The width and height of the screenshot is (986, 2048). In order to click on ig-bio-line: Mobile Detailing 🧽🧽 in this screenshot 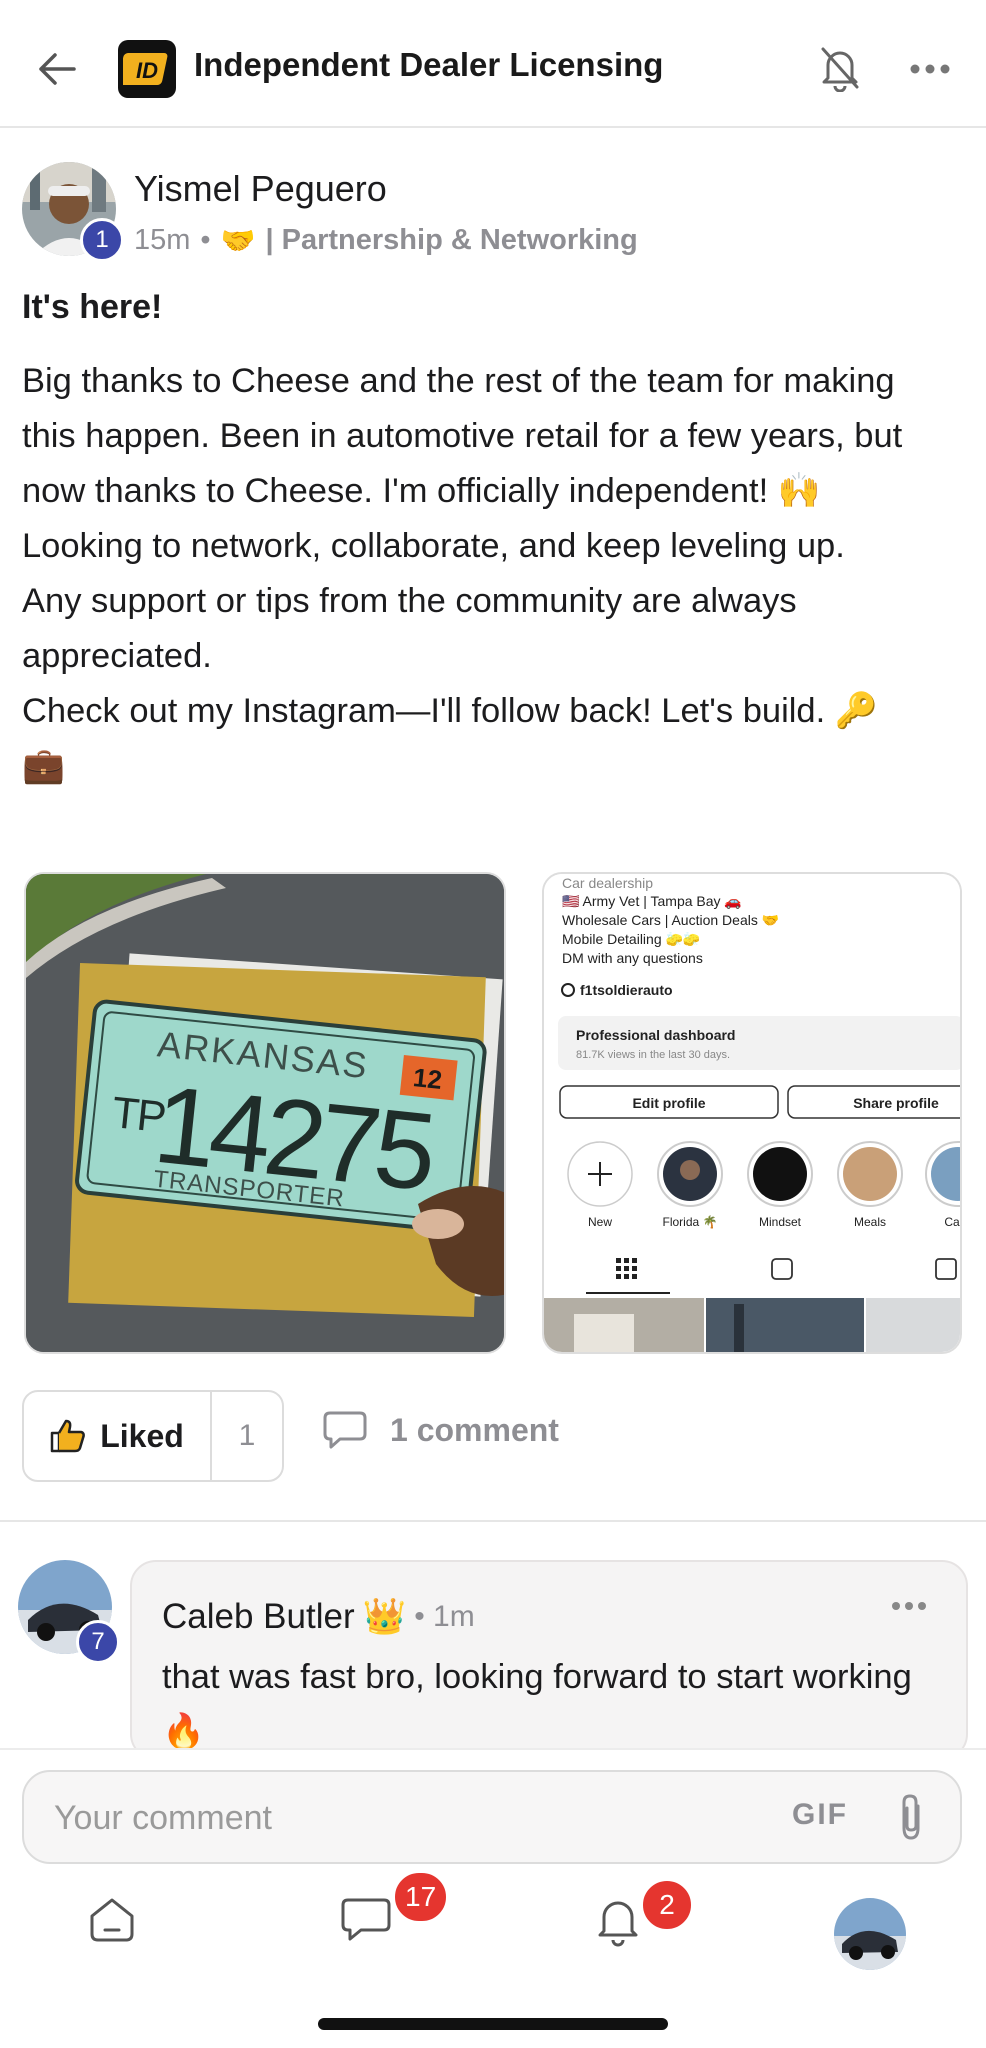, I will do `click(632, 939)`.